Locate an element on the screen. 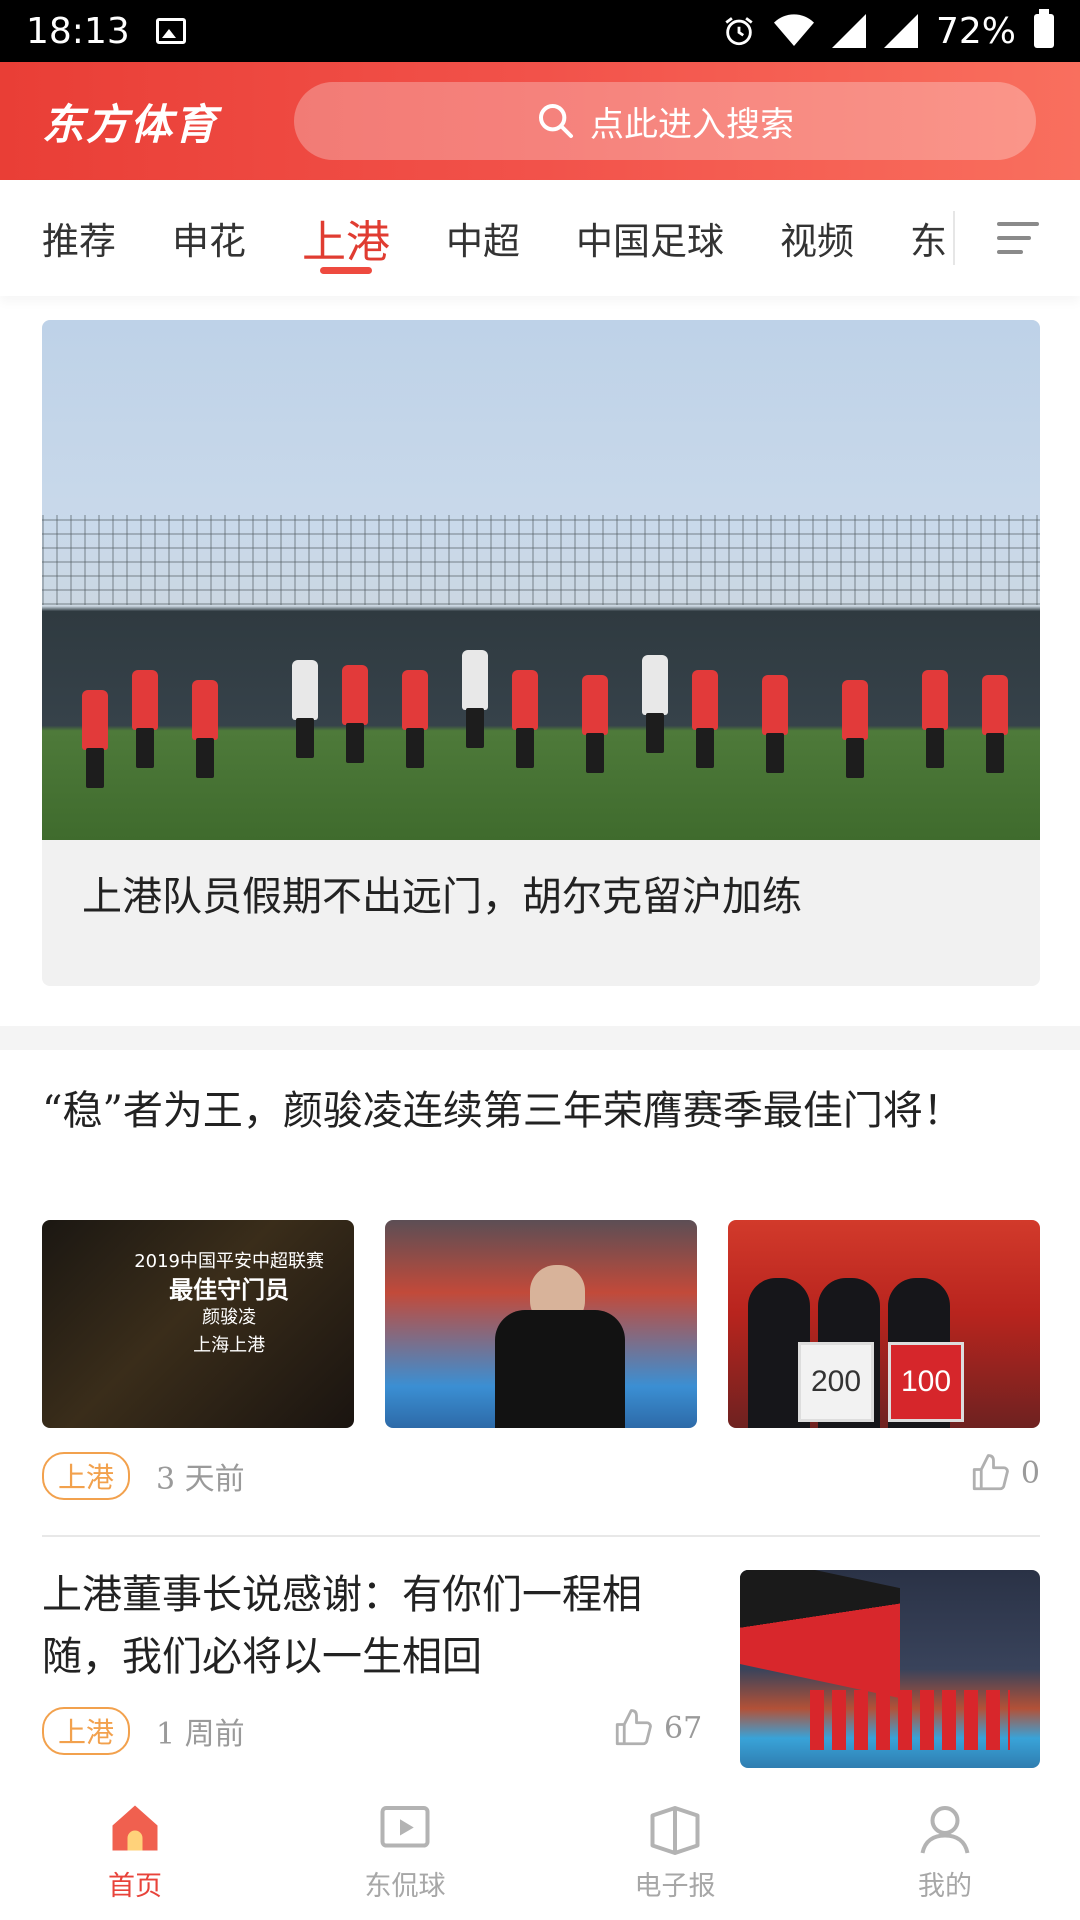 This screenshot has height=1920, width=1080. play-icon is located at coordinates (405, 1826).